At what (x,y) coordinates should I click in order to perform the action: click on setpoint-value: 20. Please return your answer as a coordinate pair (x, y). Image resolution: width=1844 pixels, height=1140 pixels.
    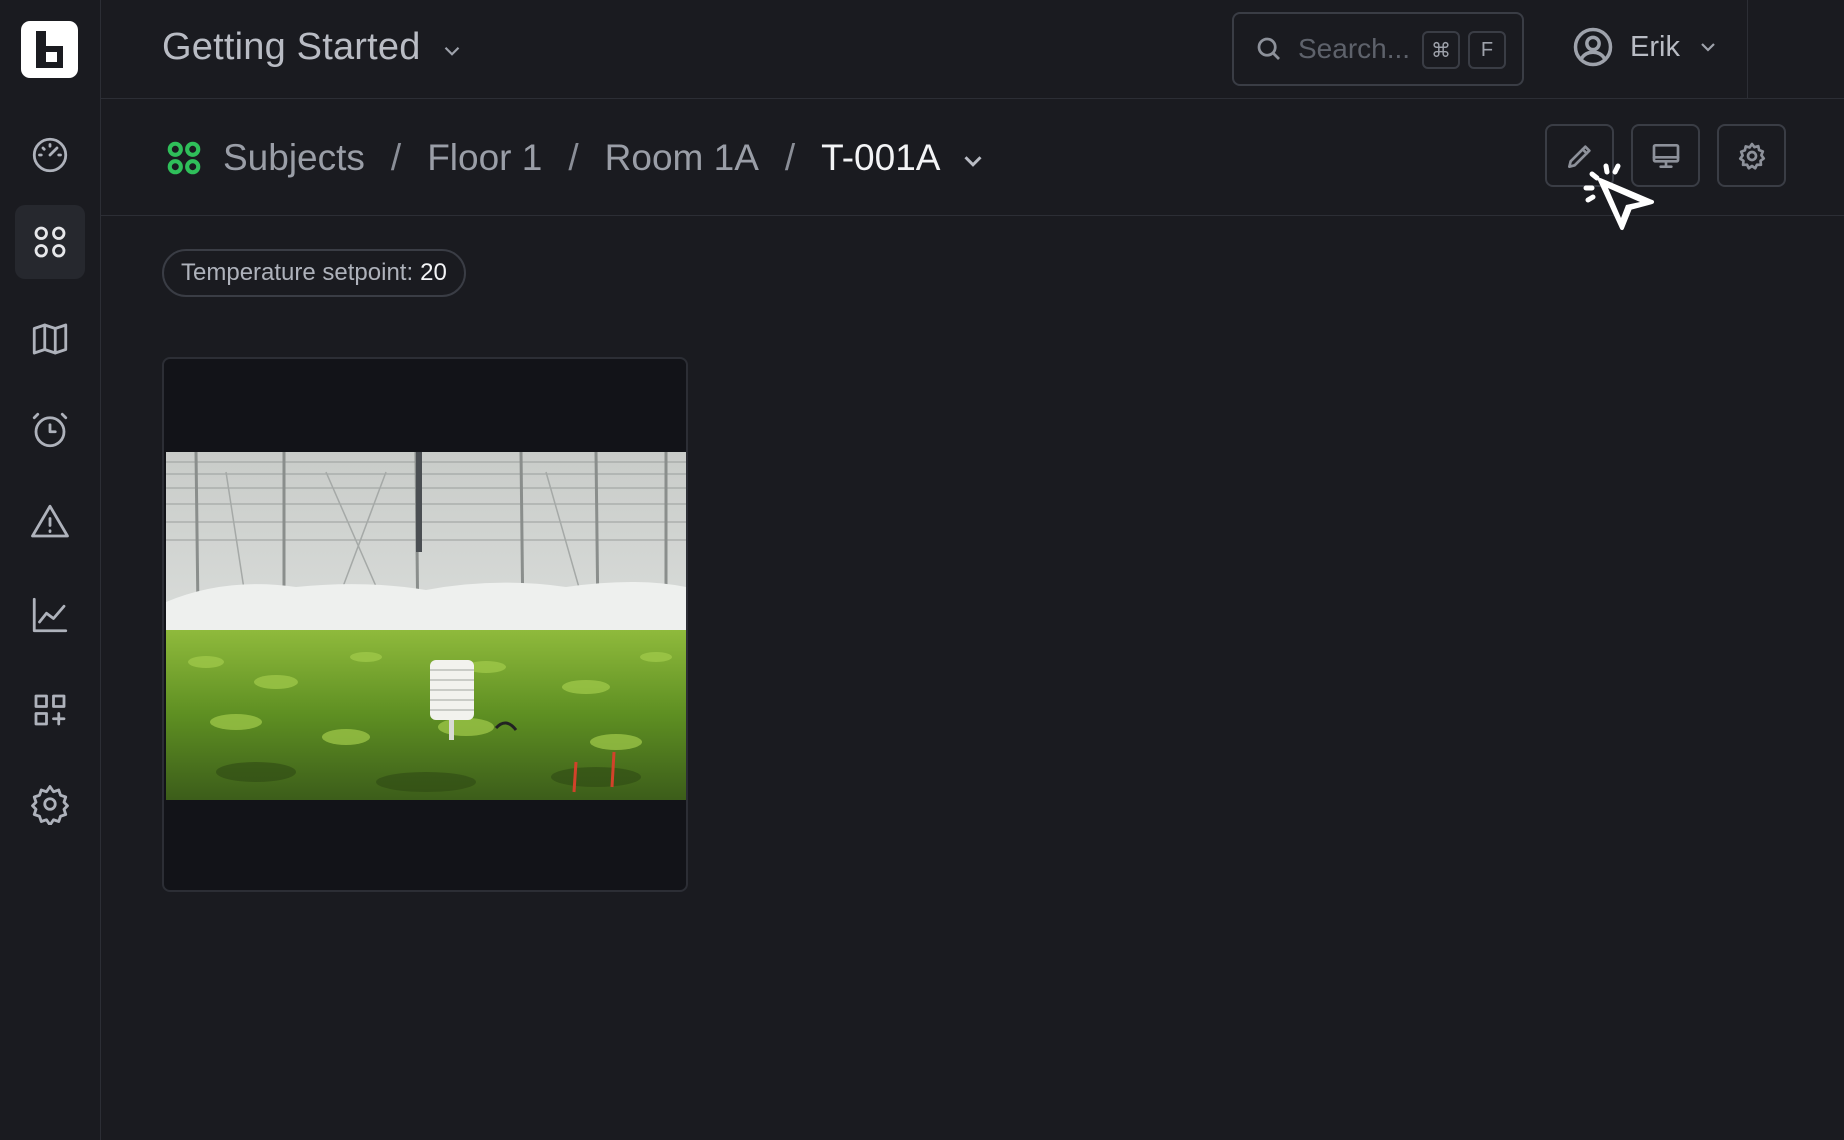
    Looking at the image, I should click on (433, 272).